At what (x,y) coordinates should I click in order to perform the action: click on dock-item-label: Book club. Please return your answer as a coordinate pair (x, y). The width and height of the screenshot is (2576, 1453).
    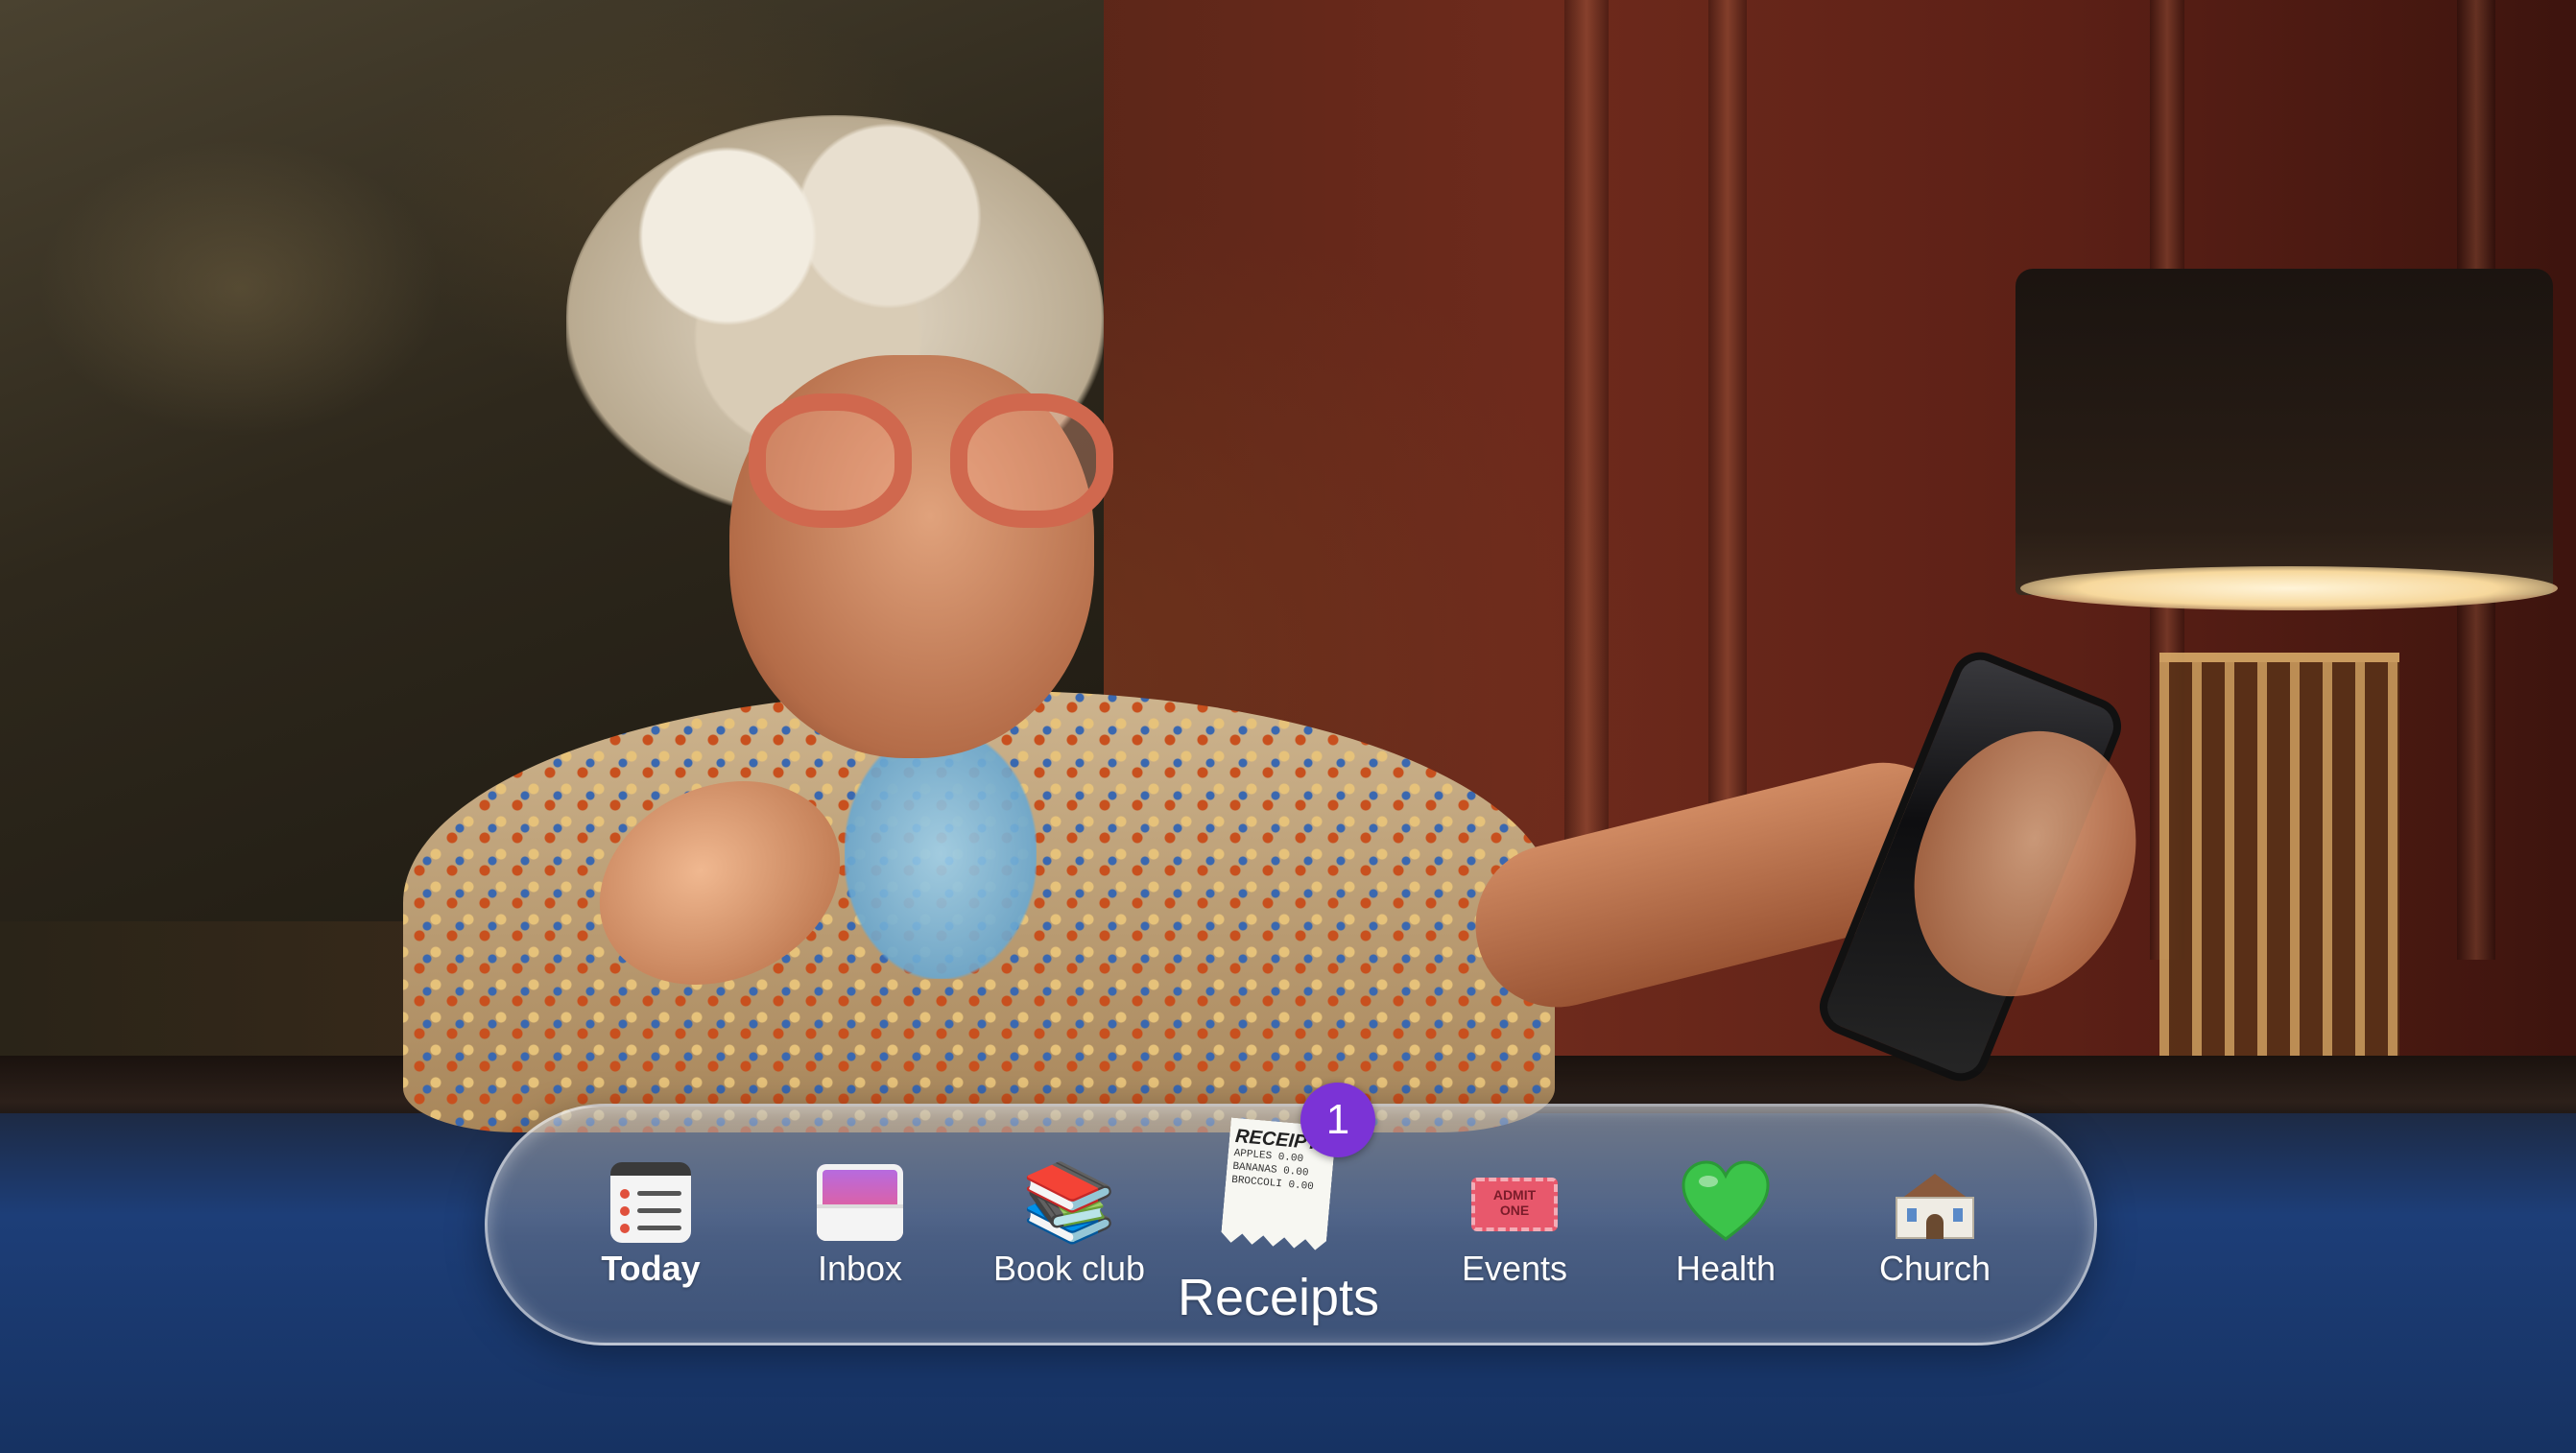
    Looking at the image, I should click on (1069, 1268).